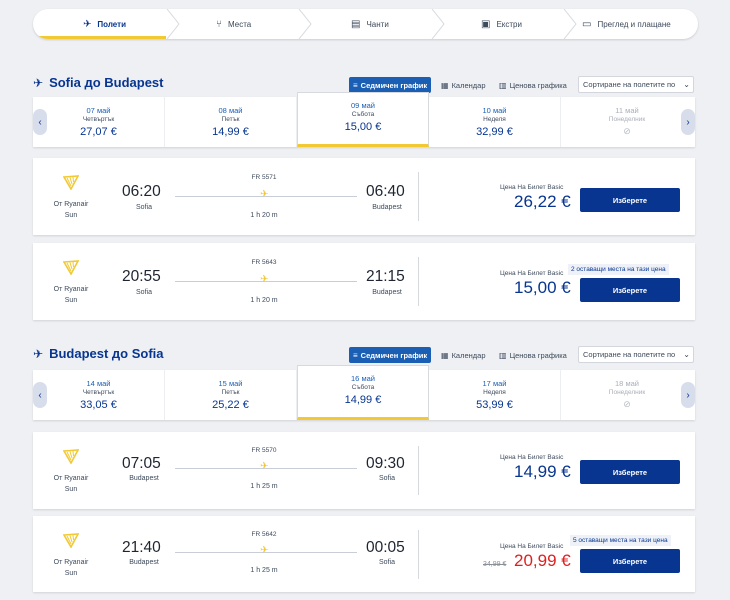 This screenshot has width=730, height=600. What do you see at coordinates (363, 105) in the screenshot?
I see `date-label: 09 май` at bounding box center [363, 105].